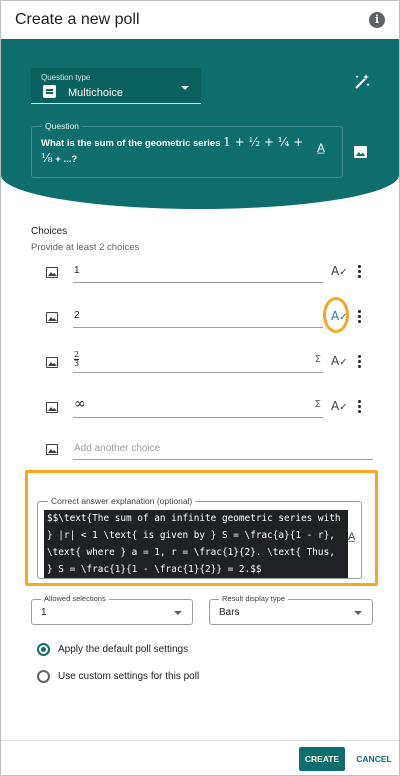 The width and height of the screenshot is (400, 776). I want to click on add-choice-row: Add another choice, so click(200, 451).